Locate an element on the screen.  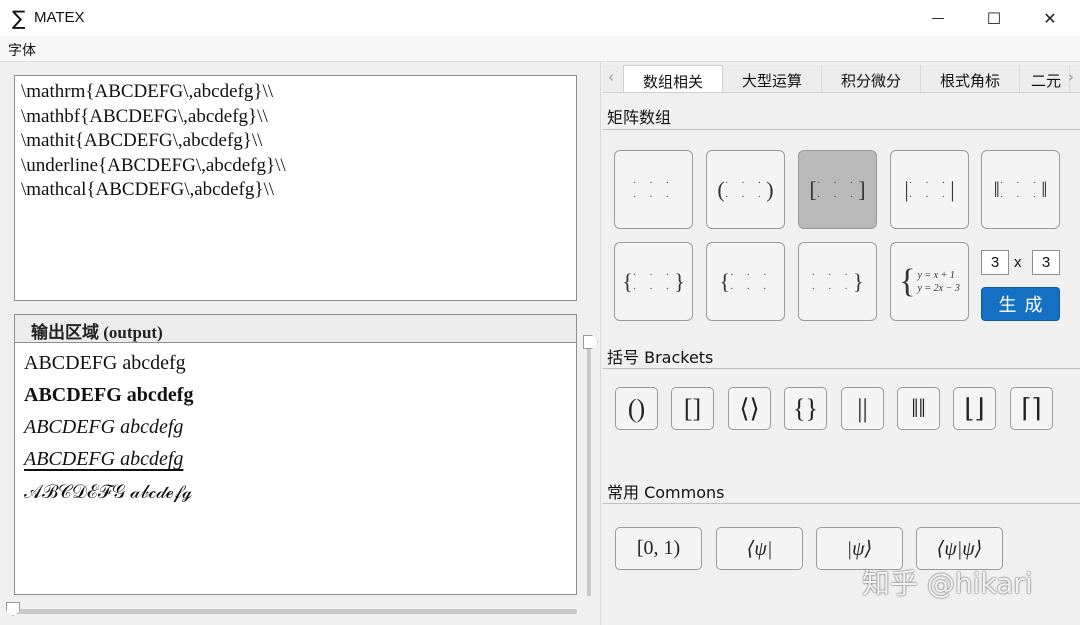
times-label: x is located at coordinates (1018, 262).